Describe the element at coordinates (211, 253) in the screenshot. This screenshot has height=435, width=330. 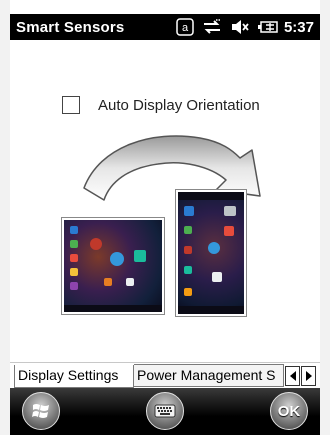
I see `portrait-screenshot-image` at that location.